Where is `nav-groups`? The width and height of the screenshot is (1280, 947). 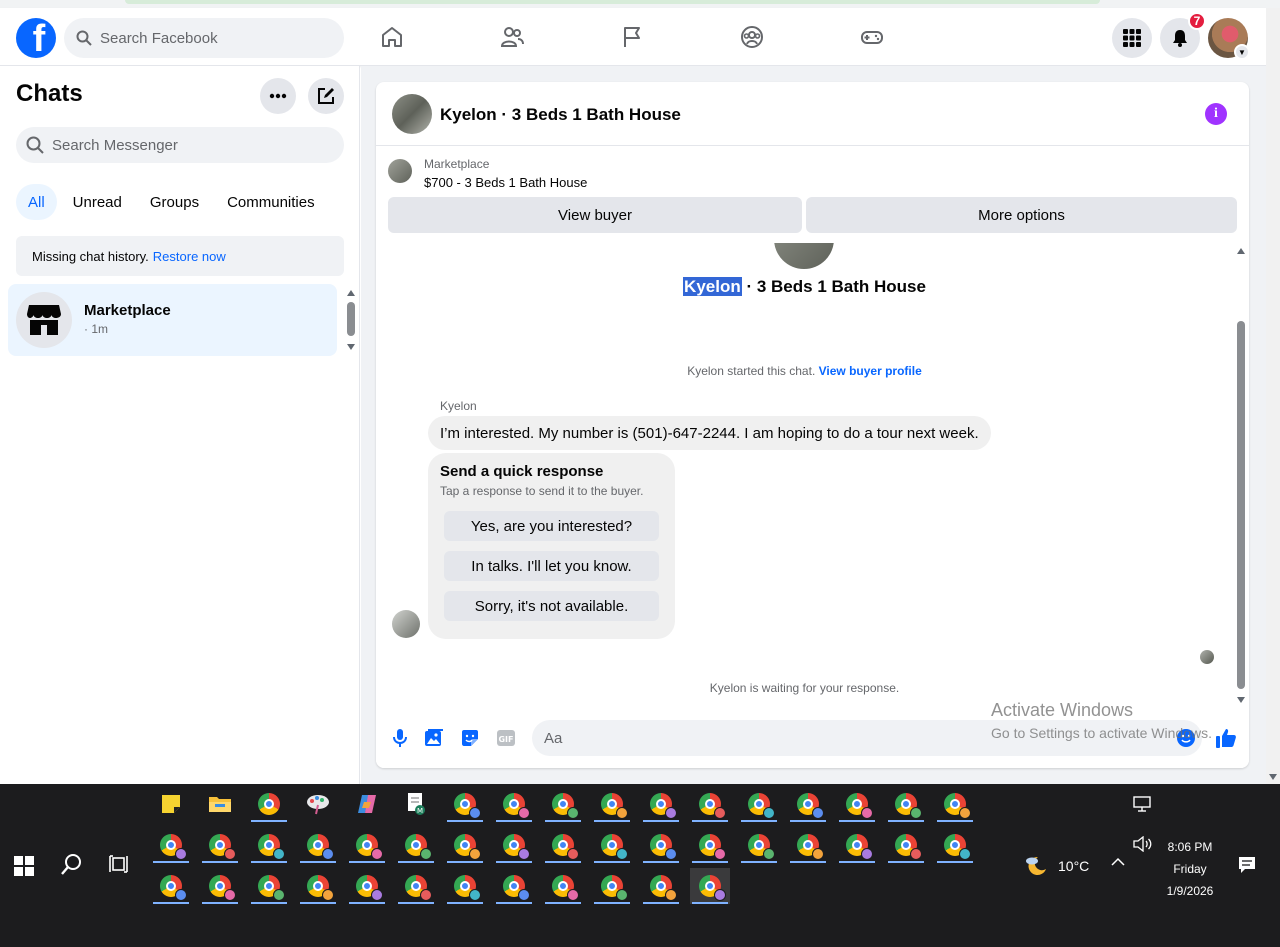 nav-groups is located at coordinates (752, 37).